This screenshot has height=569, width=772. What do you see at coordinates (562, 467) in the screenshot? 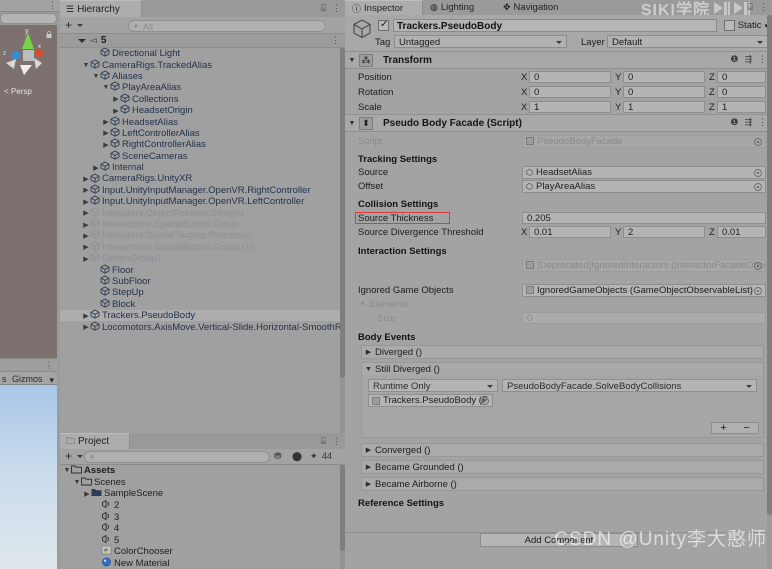
I see `event-became-grounded: ▶ Became Grounded ()` at bounding box center [562, 467].